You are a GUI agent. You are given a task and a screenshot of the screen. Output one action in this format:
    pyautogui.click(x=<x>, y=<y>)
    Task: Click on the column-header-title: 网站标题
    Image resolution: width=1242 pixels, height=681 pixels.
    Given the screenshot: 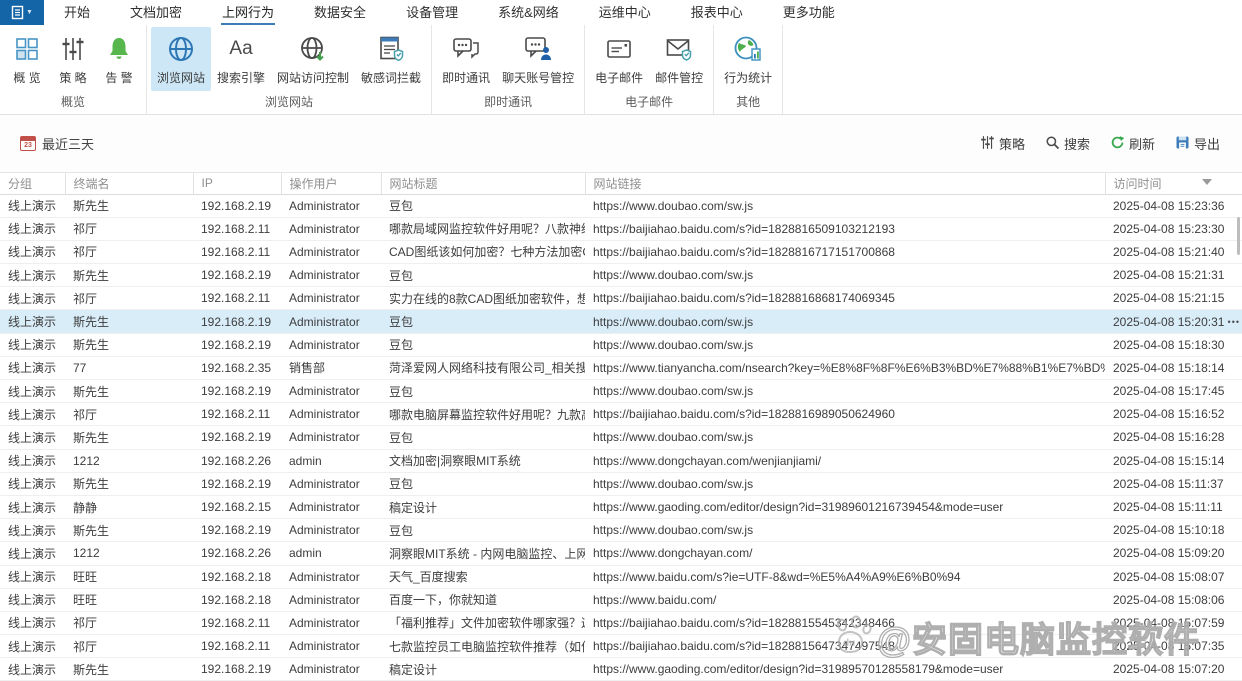 What is the action you would take?
    pyautogui.click(x=482, y=184)
    